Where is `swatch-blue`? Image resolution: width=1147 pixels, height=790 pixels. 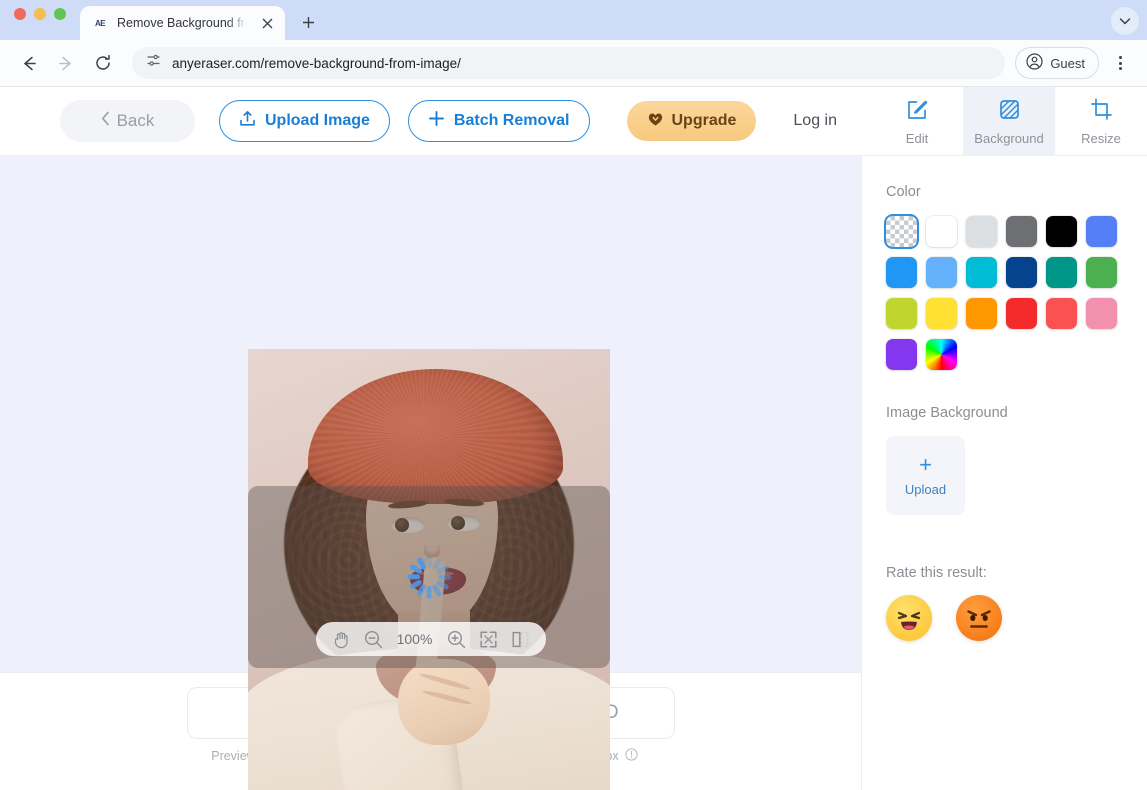
swatch-blue is located at coordinates (901, 272).